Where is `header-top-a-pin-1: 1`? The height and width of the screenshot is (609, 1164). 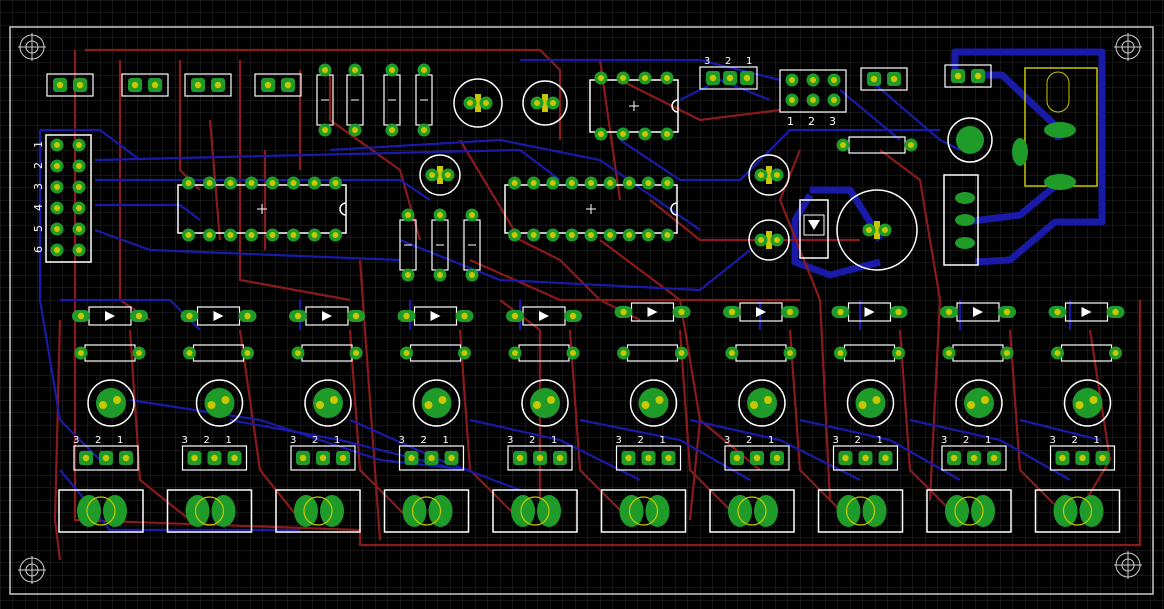
header-top-a-pin-1: 1 is located at coordinates (749, 61).